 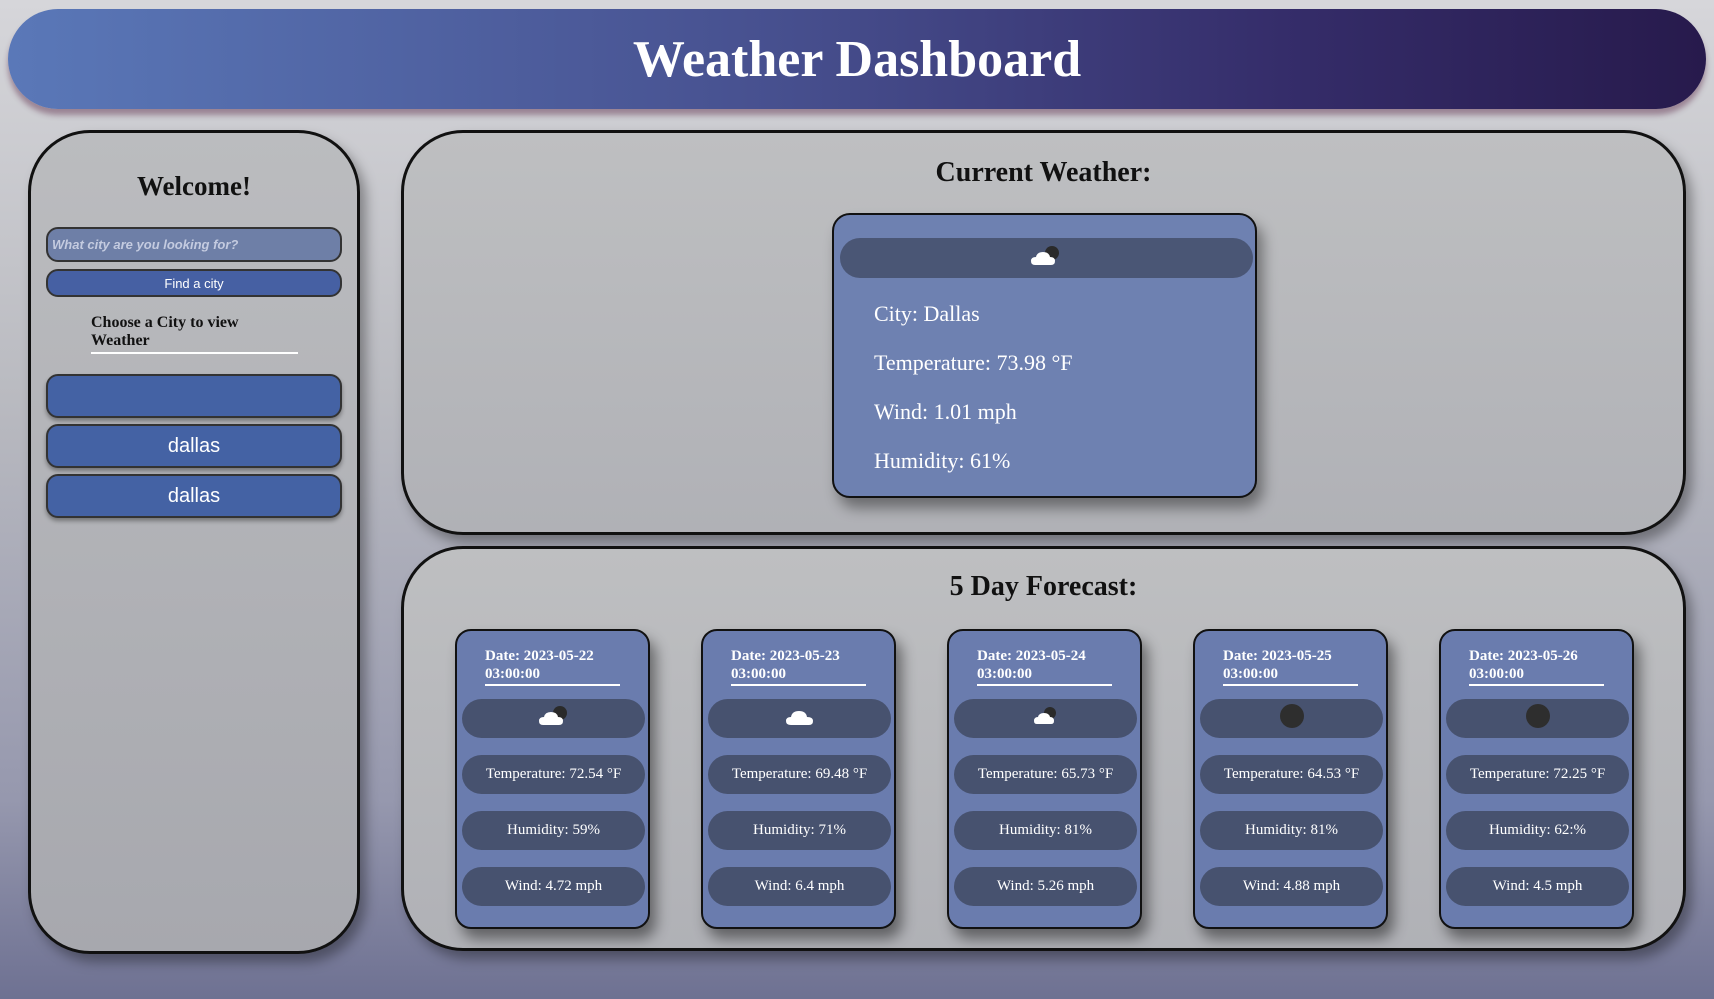 I want to click on forecast-date: Date: 2023-05-25 03:00:00, so click(x=1290, y=666).